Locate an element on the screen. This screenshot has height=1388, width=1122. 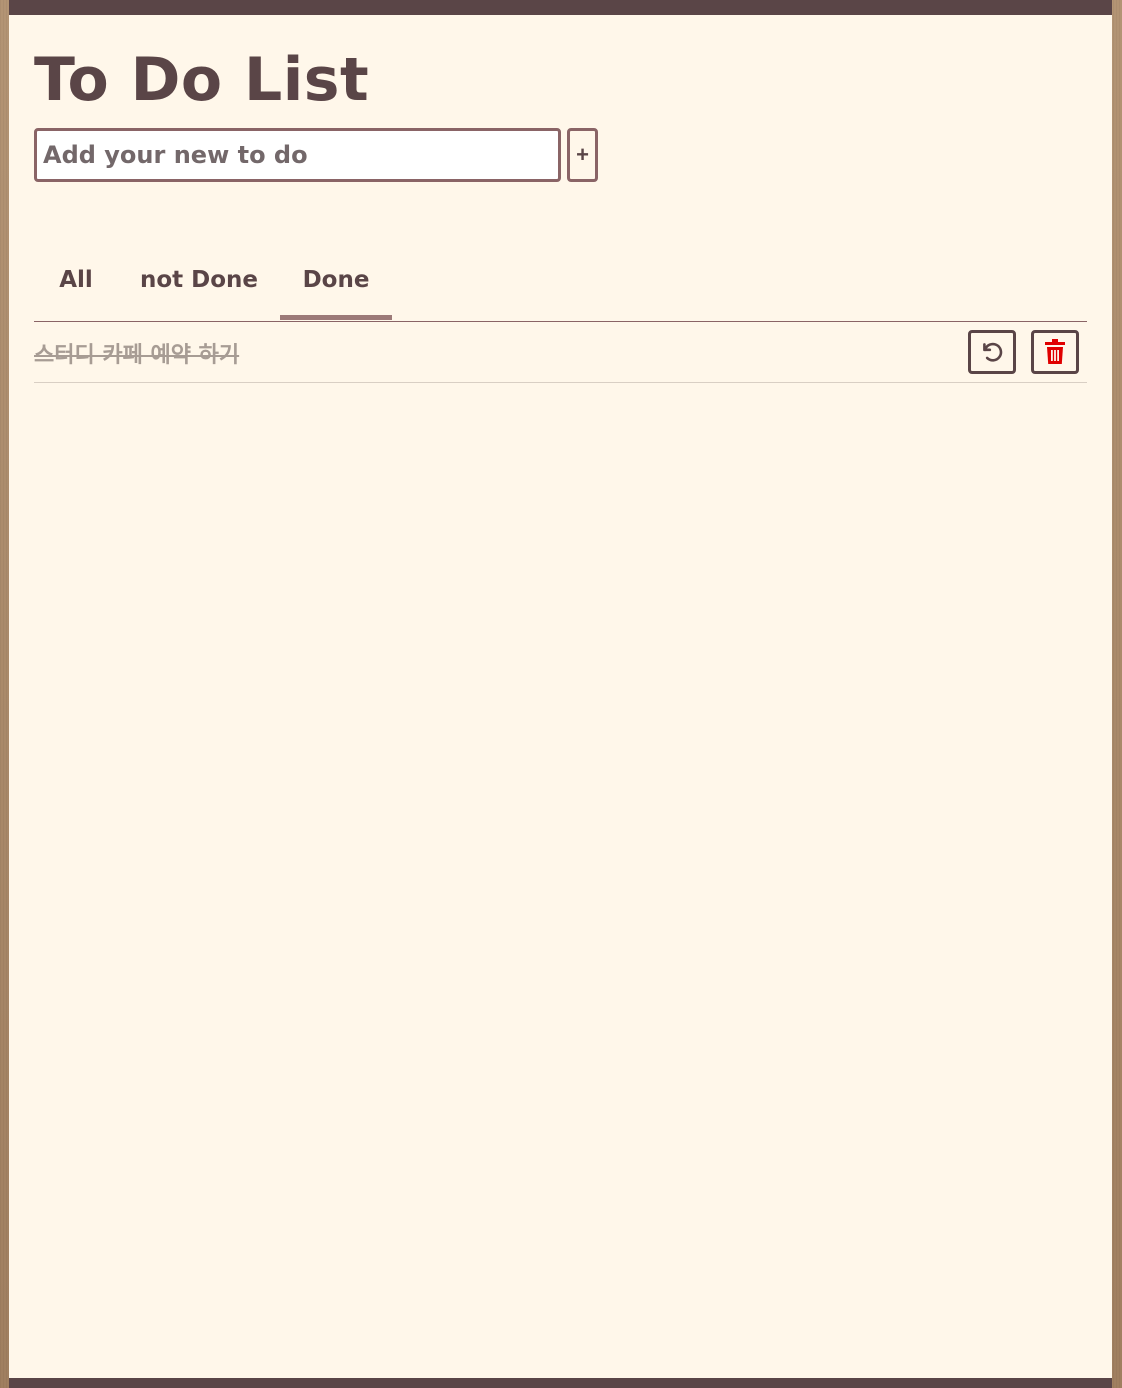
delete-button is located at coordinates (1055, 352).